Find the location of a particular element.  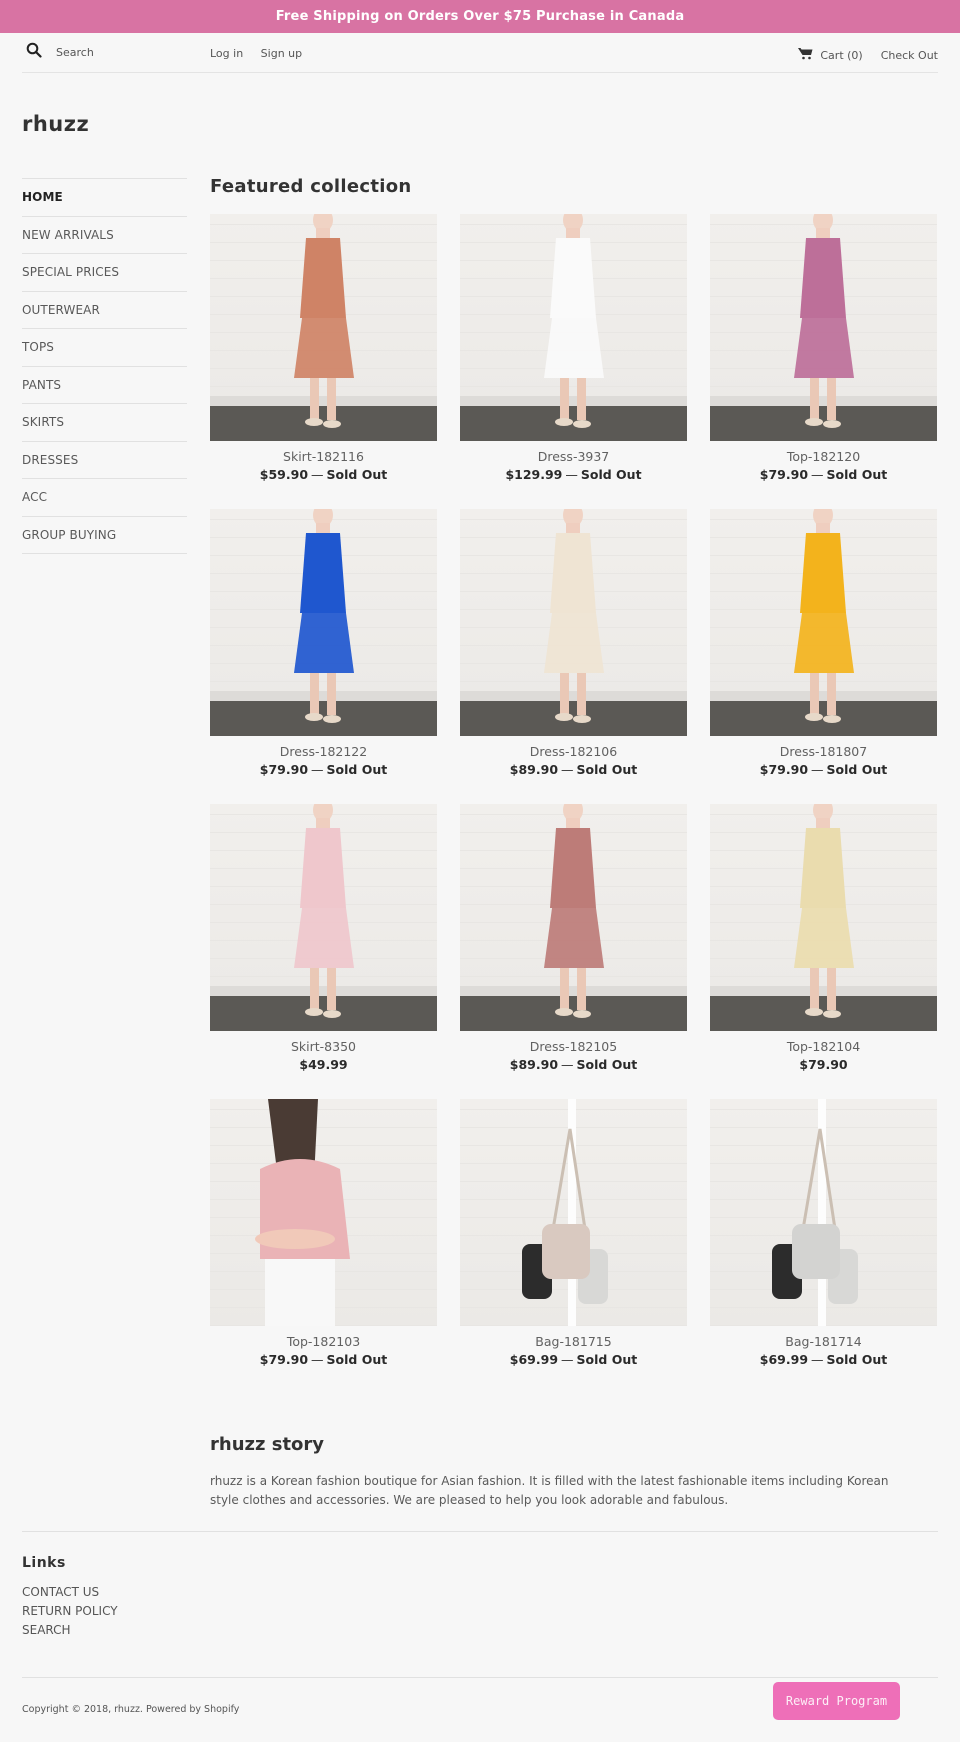

sidebar-item-skirts: SKIRTS is located at coordinates (104, 423).